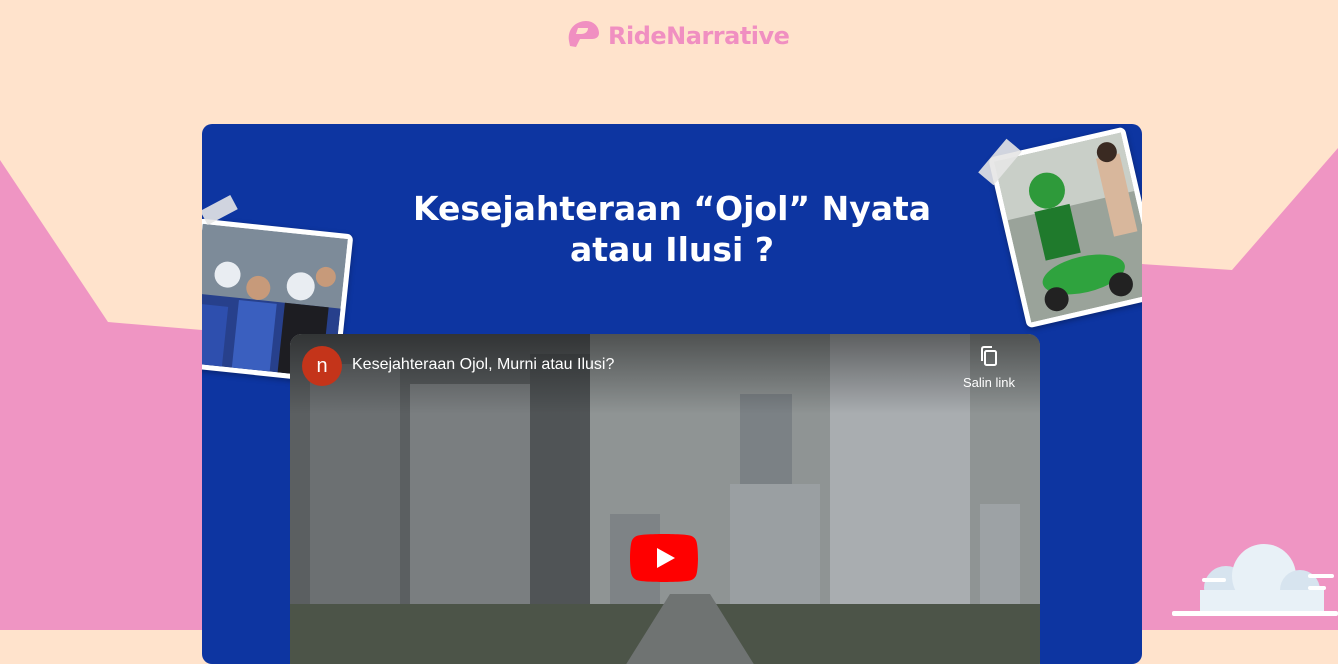 This screenshot has width=1338, height=664. What do you see at coordinates (672, 249) in the screenshot?
I see `article-title-line2: atau Ilusi ?` at bounding box center [672, 249].